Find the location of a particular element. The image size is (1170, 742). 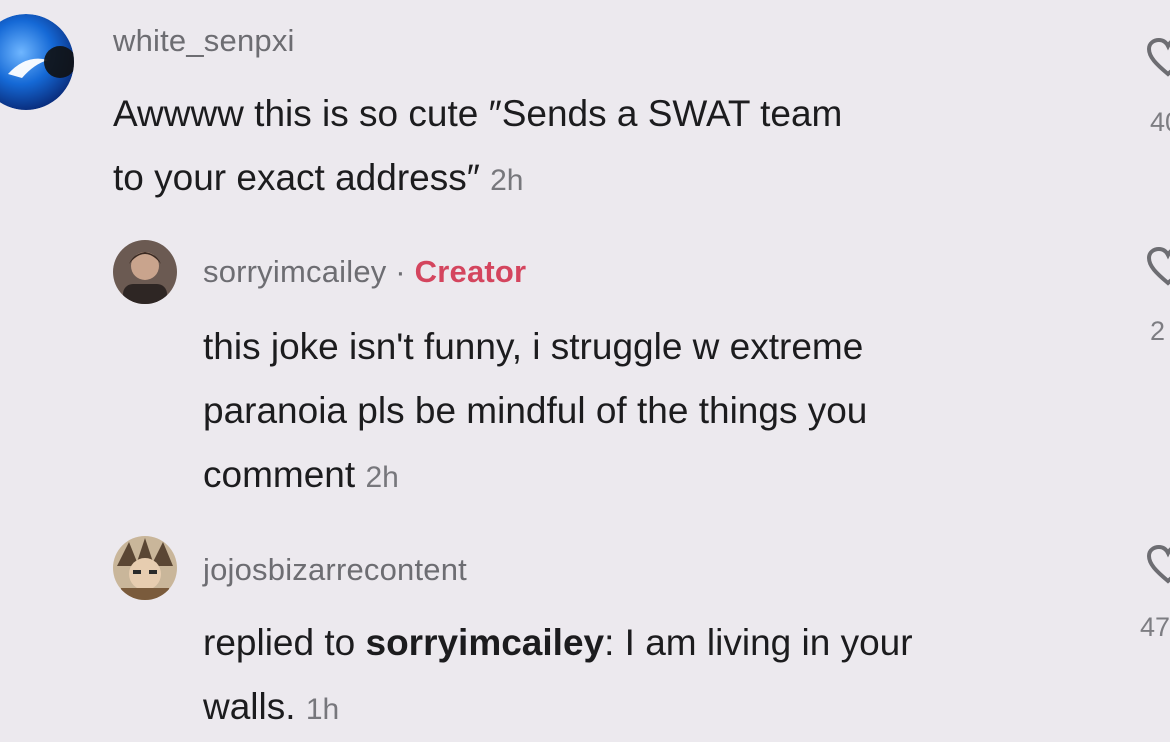

comment-username: sorryimcailey is located at coordinates (294, 271).